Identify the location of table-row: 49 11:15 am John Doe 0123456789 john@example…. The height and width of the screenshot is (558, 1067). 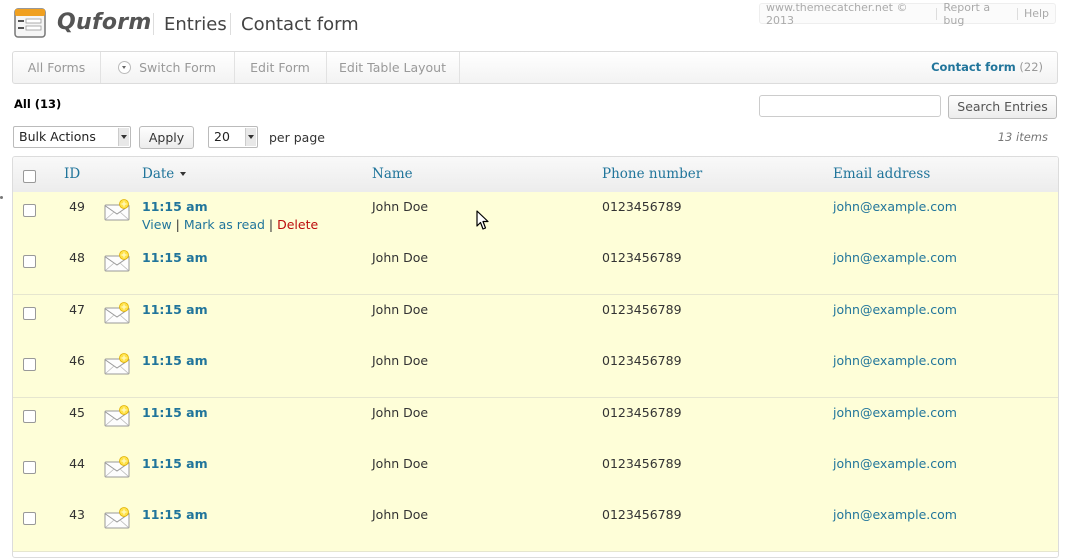
(535, 218).